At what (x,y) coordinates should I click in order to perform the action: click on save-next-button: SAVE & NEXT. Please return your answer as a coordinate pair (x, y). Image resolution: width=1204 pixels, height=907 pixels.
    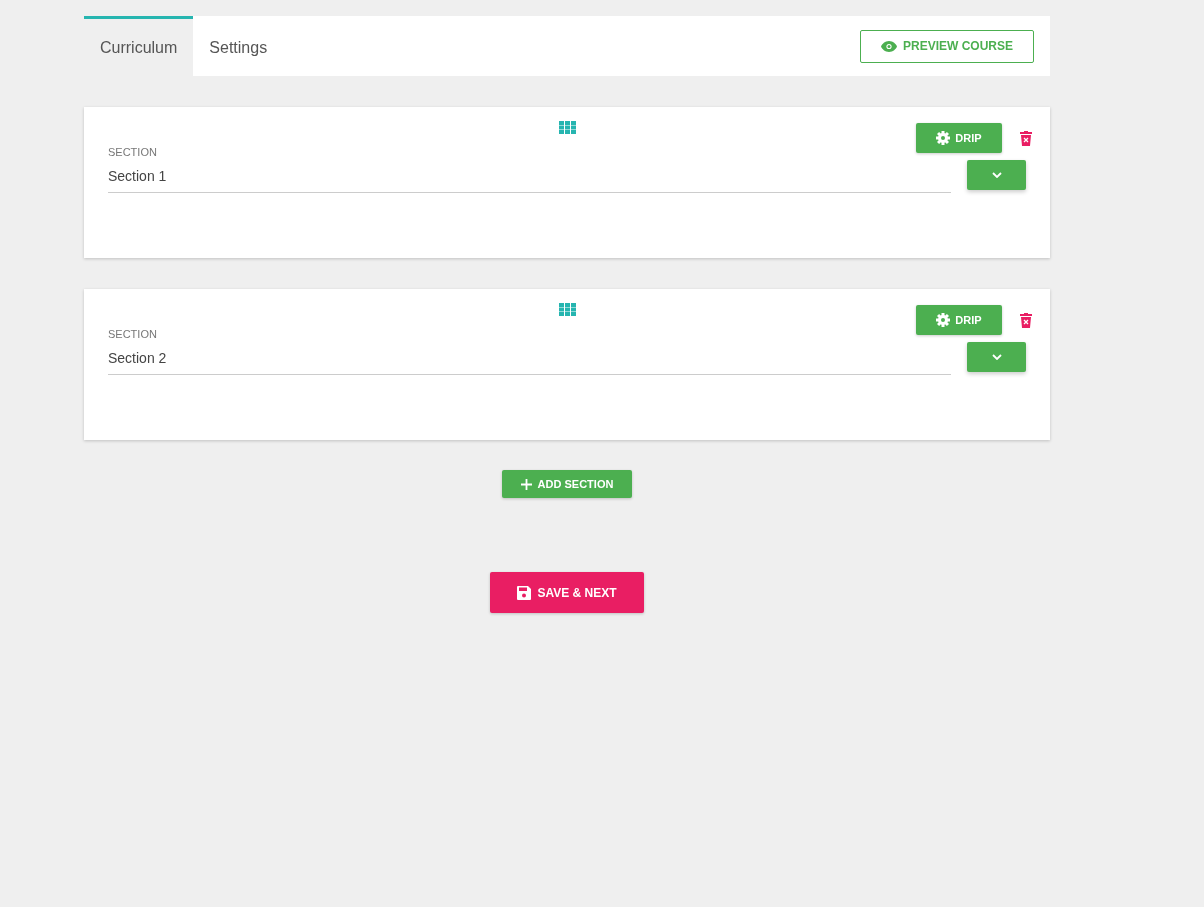
    Looking at the image, I should click on (567, 592).